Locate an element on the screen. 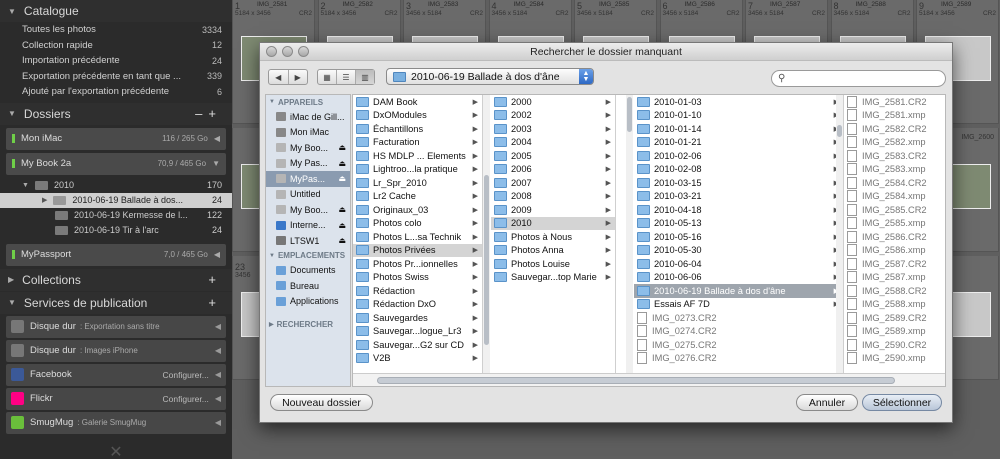 The image size is (1000, 459). folder-kermesse: 2010-06-19 Kermesse de l... 122 is located at coordinates (116, 215).